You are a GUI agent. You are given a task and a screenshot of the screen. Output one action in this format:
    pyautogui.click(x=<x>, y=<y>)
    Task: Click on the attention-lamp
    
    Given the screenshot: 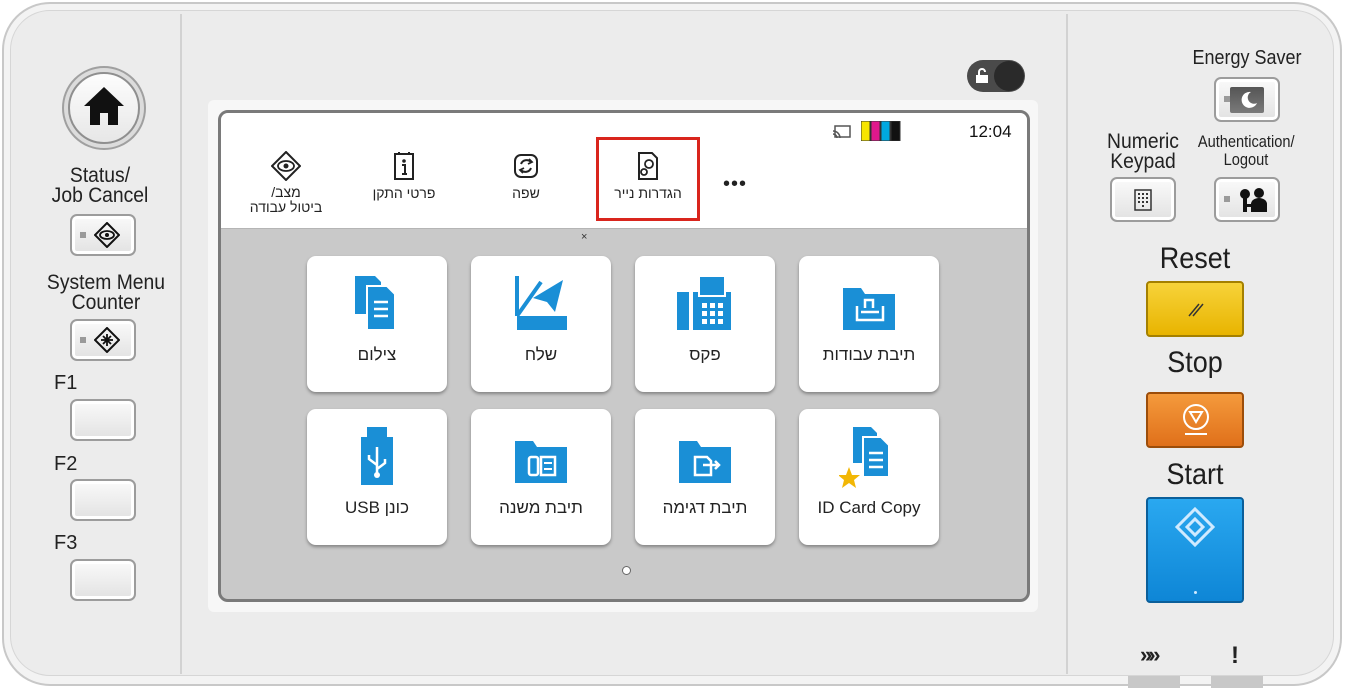 What is the action you would take?
    pyautogui.click(x=1237, y=682)
    